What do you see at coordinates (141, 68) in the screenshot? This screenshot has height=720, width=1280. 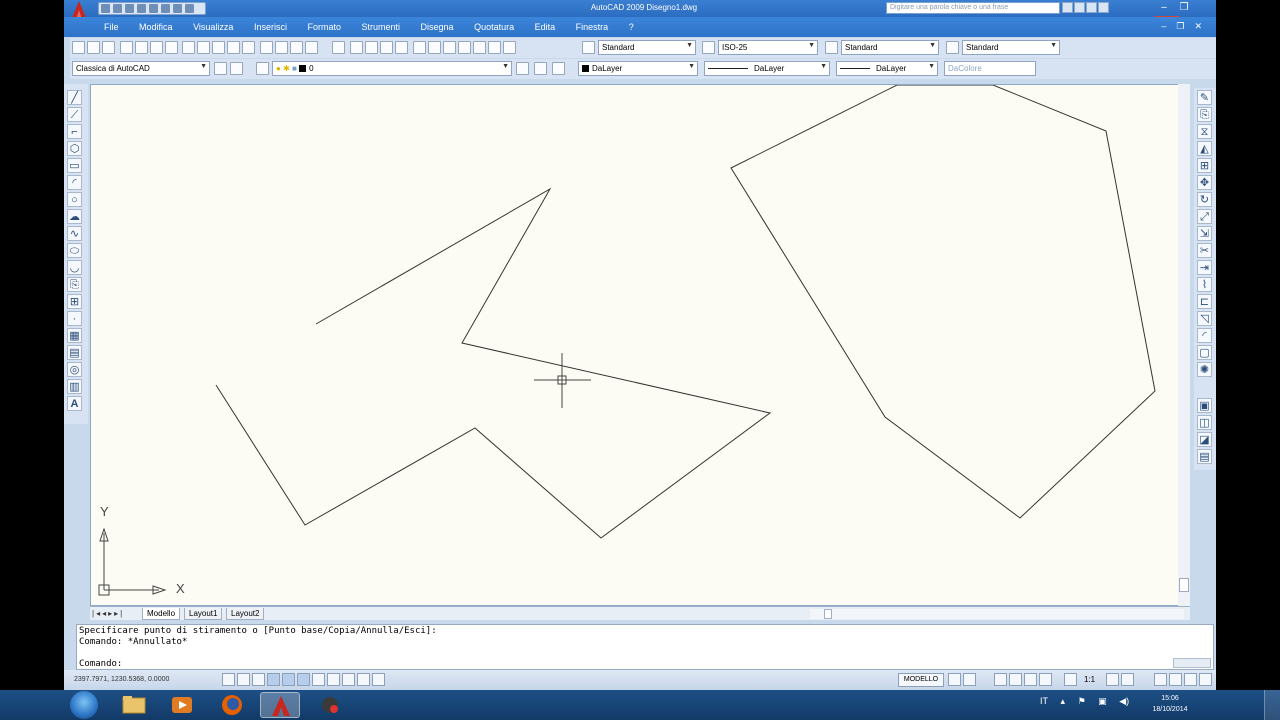 I see `workspace-select: Classica di AutoCAD ▼` at bounding box center [141, 68].